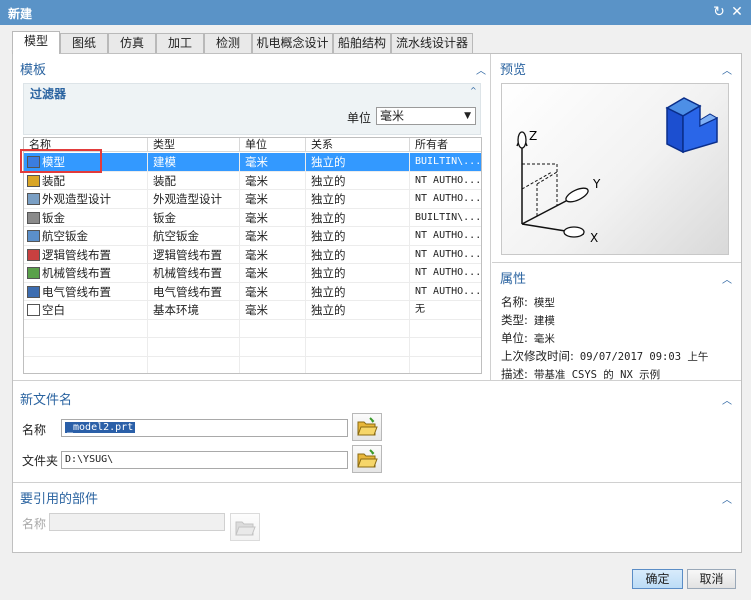 The image size is (751, 600). What do you see at coordinates (657, 579) in the screenshot?
I see `ok-button: 确定` at bounding box center [657, 579].